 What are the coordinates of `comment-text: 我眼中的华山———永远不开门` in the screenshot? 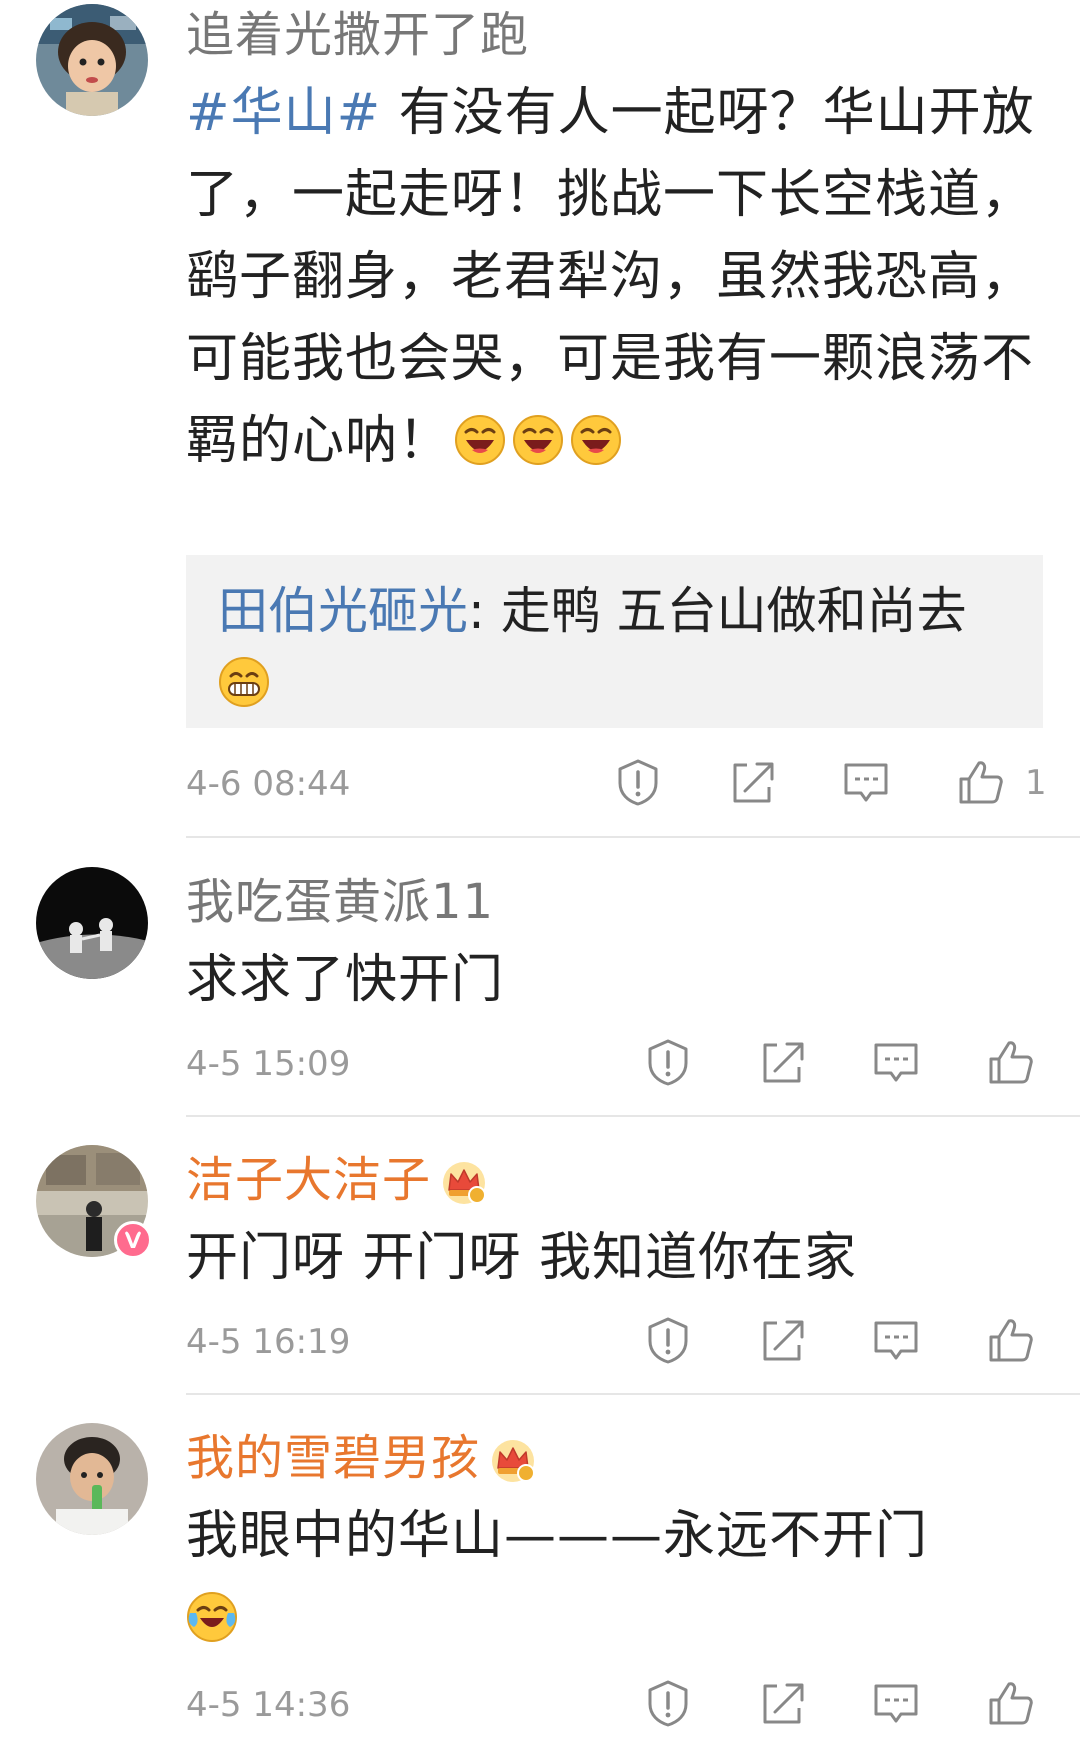 It's located at (616, 1577).